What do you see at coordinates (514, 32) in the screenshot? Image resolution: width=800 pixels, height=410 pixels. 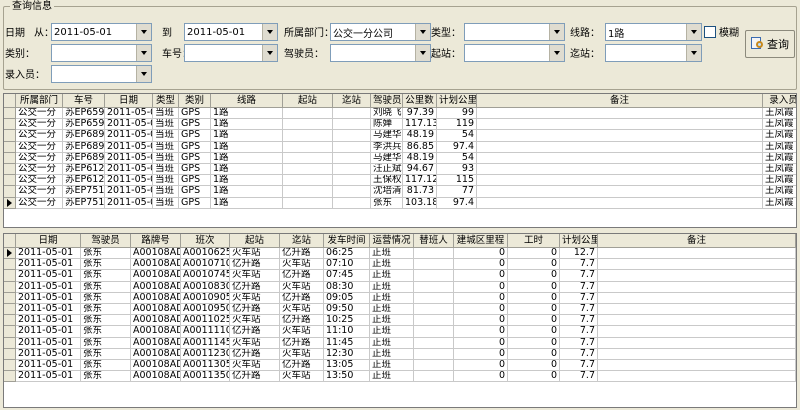 I see `type-select` at bounding box center [514, 32].